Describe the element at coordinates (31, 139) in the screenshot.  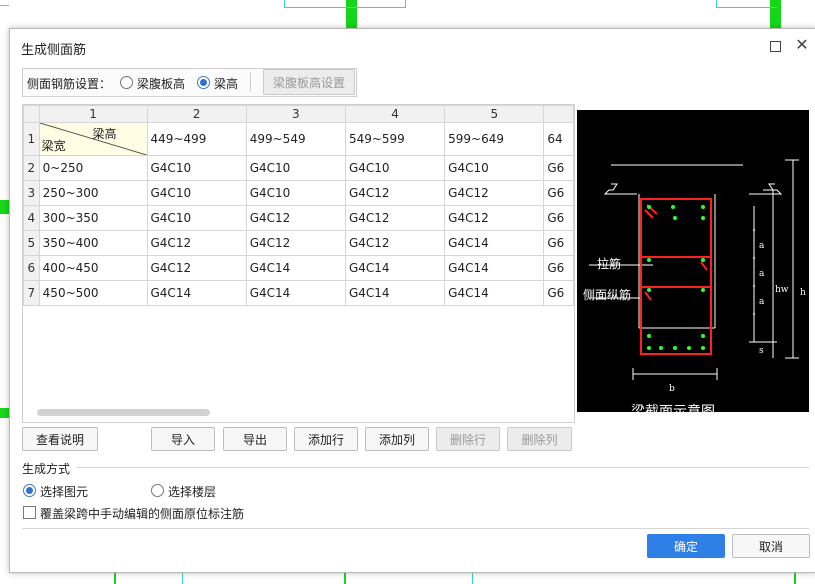
I see `row-number: 1` at that location.